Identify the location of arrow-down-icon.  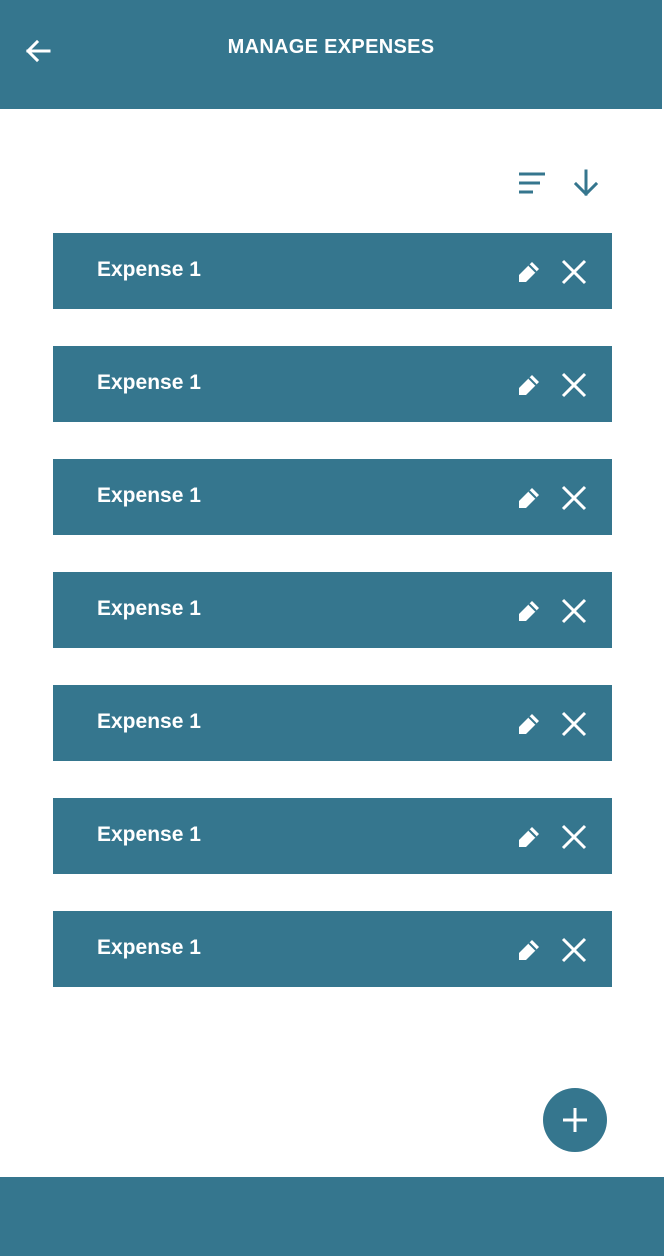
(586, 183).